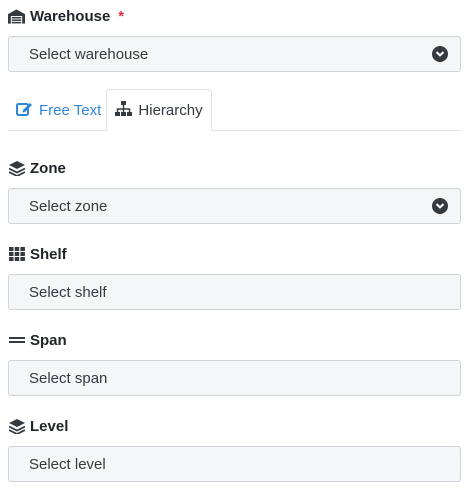  What do you see at coordinates (16, 16) in the screenshot?
I see `warehouse-icon` at bounding box center [16, 16].